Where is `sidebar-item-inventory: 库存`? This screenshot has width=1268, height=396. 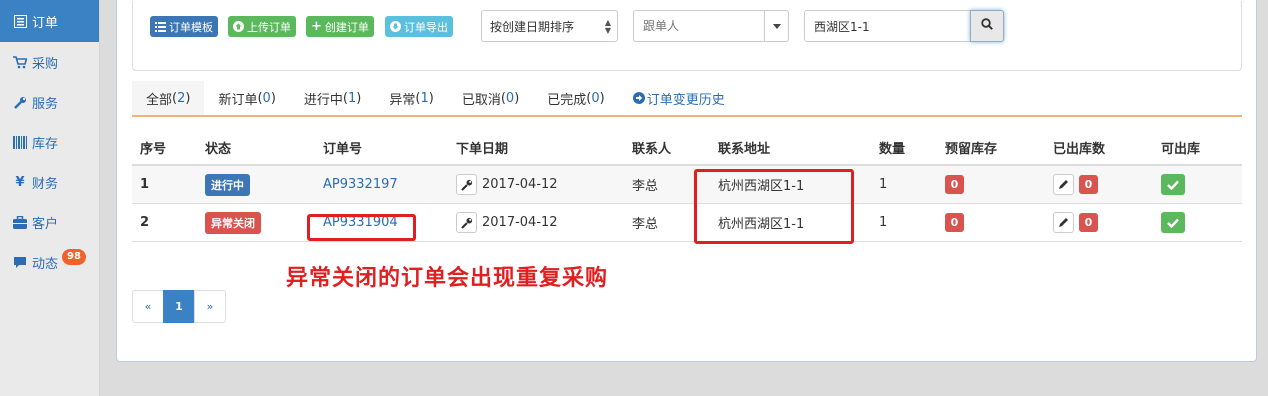 sidebar-item-inventory: 库存 is located at coordinates (49, 142).